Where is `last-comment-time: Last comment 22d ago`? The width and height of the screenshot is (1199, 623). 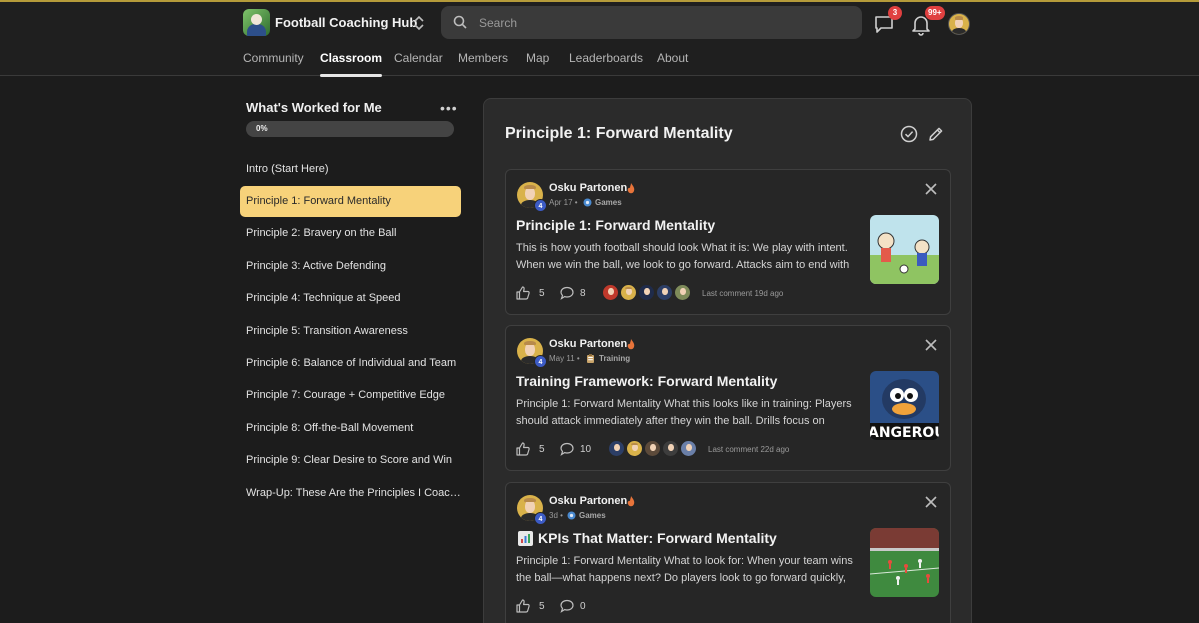 last-comment-time: Last comment 22d ago is located at coordinates (749, 449).